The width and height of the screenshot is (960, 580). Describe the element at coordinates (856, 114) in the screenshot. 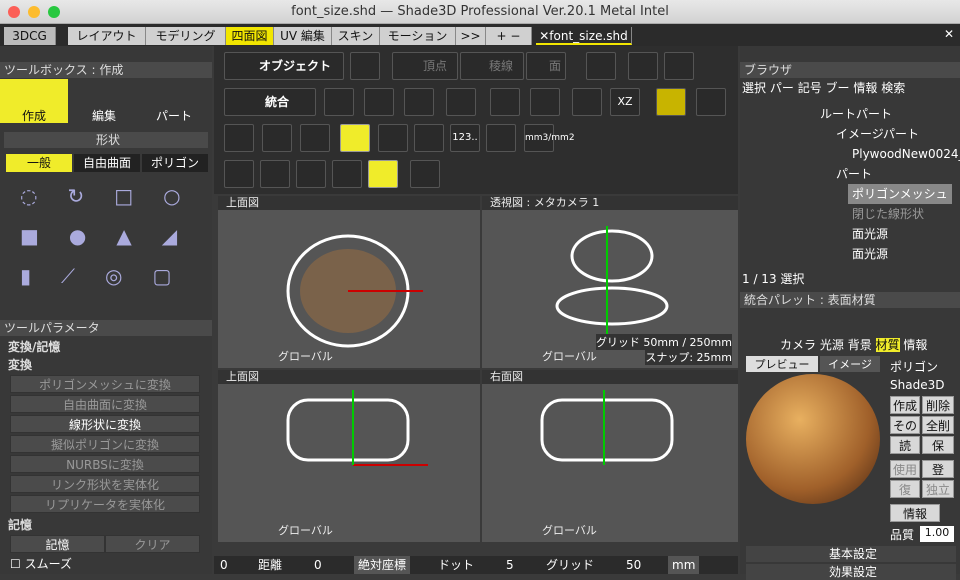

I see `tree-item-root: ルートパート` at that location.